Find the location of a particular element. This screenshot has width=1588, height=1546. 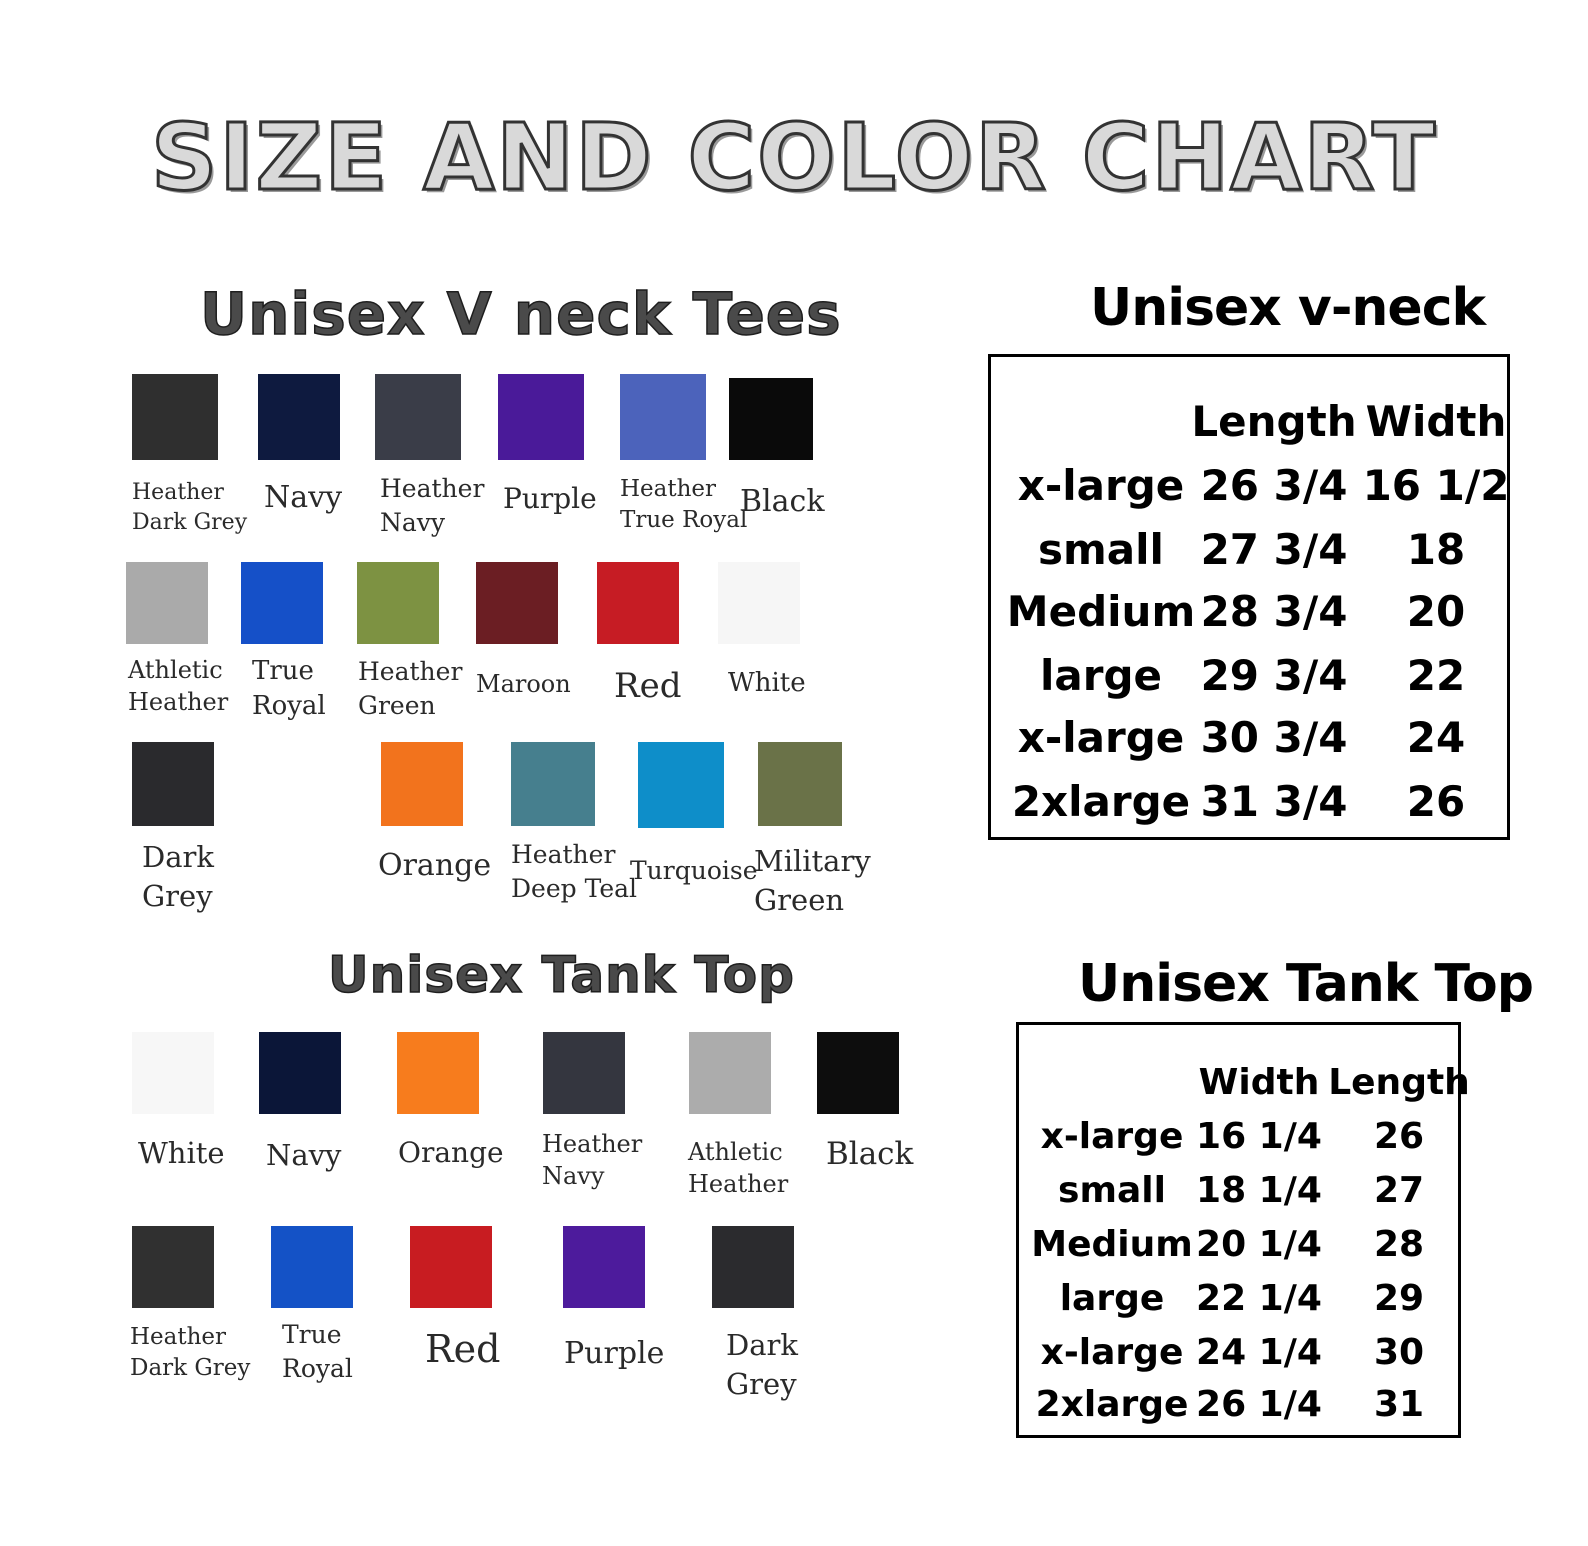

tank-swatch-label: Heather Navy is located at coordinates (592, 1160).